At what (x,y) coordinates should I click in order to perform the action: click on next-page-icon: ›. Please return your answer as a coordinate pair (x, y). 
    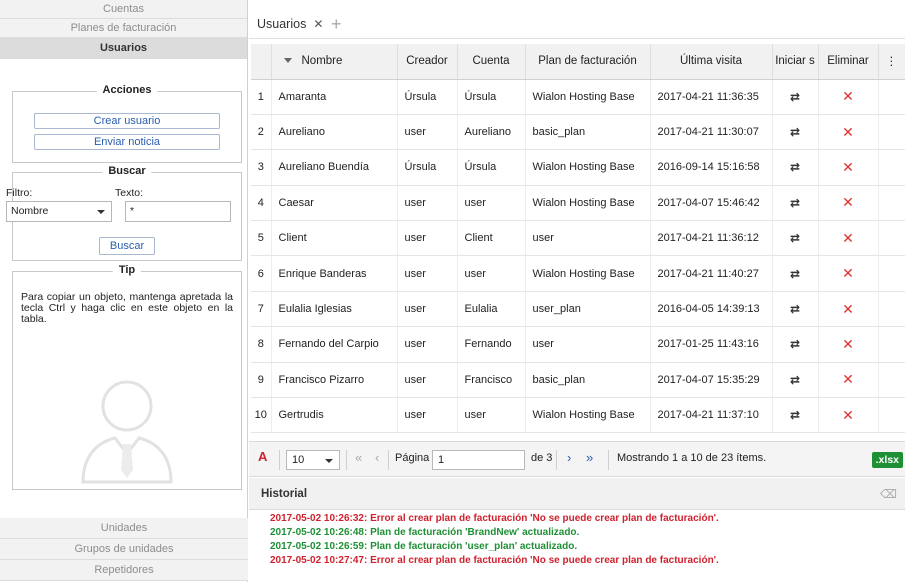
    Looking at the image, I should click on (569, 457).